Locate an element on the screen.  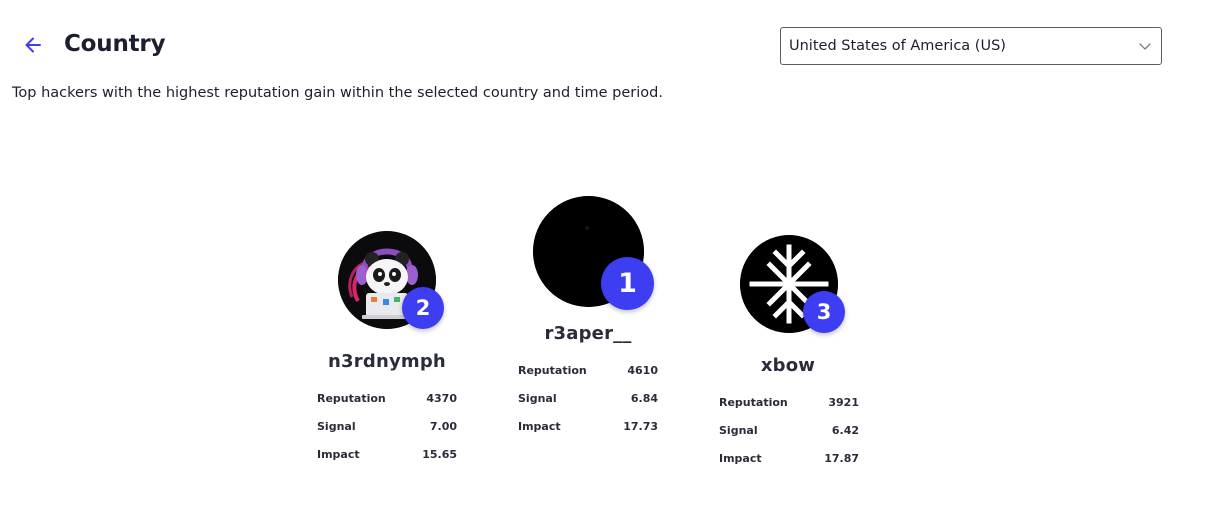
stat-row-signal: Signal 7.00 is located at coordinates (387, 426).